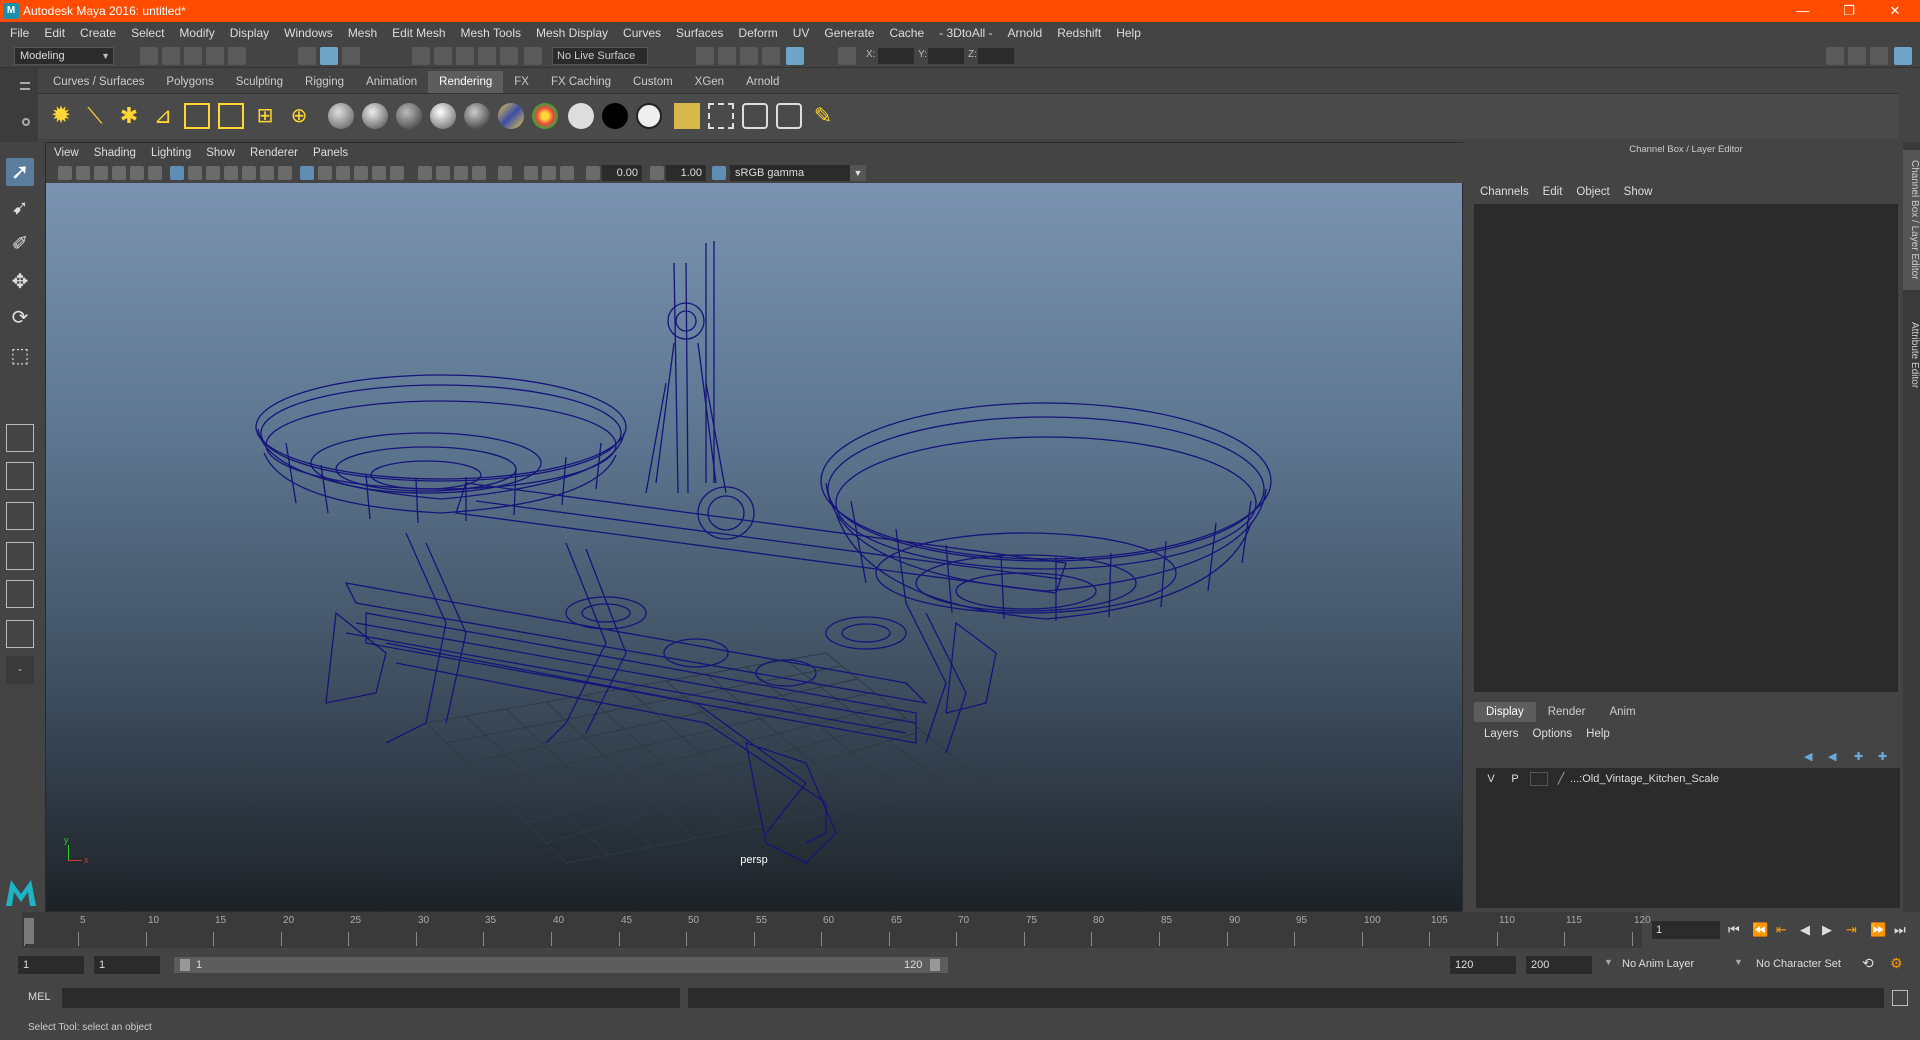 The image size is (1920, 1040). What do you see at coordinates (307, 56) in the screenshot?
I see `select-hierarchy-icon` at bounding box center [307, 56].